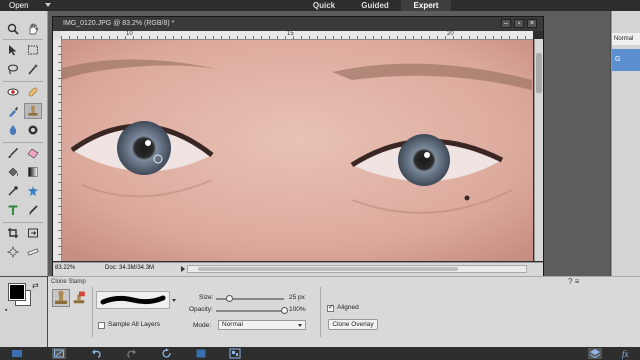 The height and width of the screenshot is (360, 640). Describe the element at coordinates (320, 353) in the screenshot. I see `bottom-taskbar: fx` at that location.